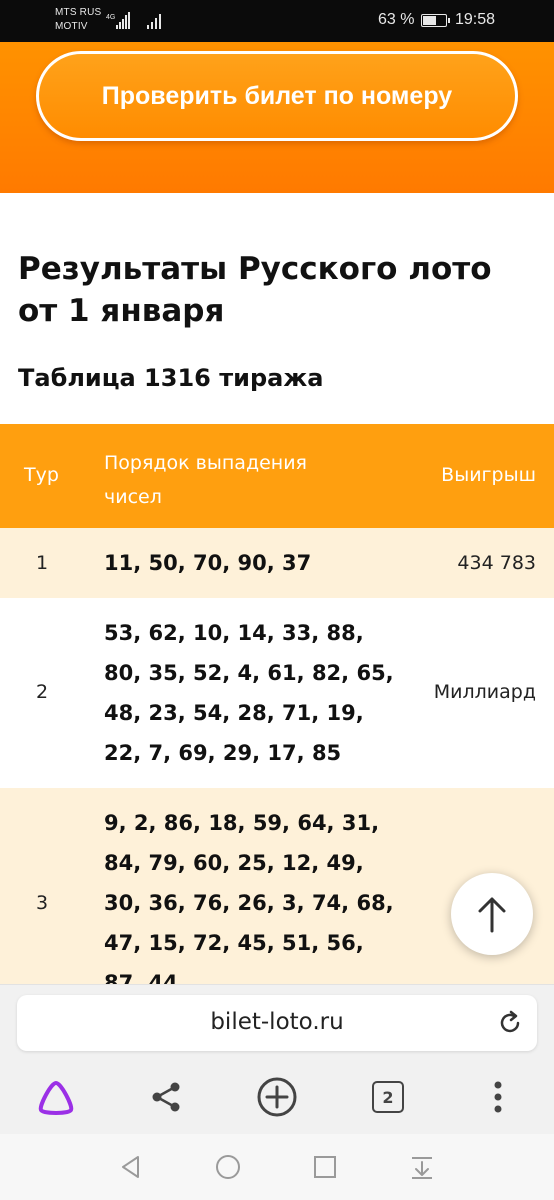 The width and height of the screenshot is (554, 1200). What do you see at coordinates (42, 563) in the screenshot?
I see `cell-tour: 1` at bounding box center [42, 563].